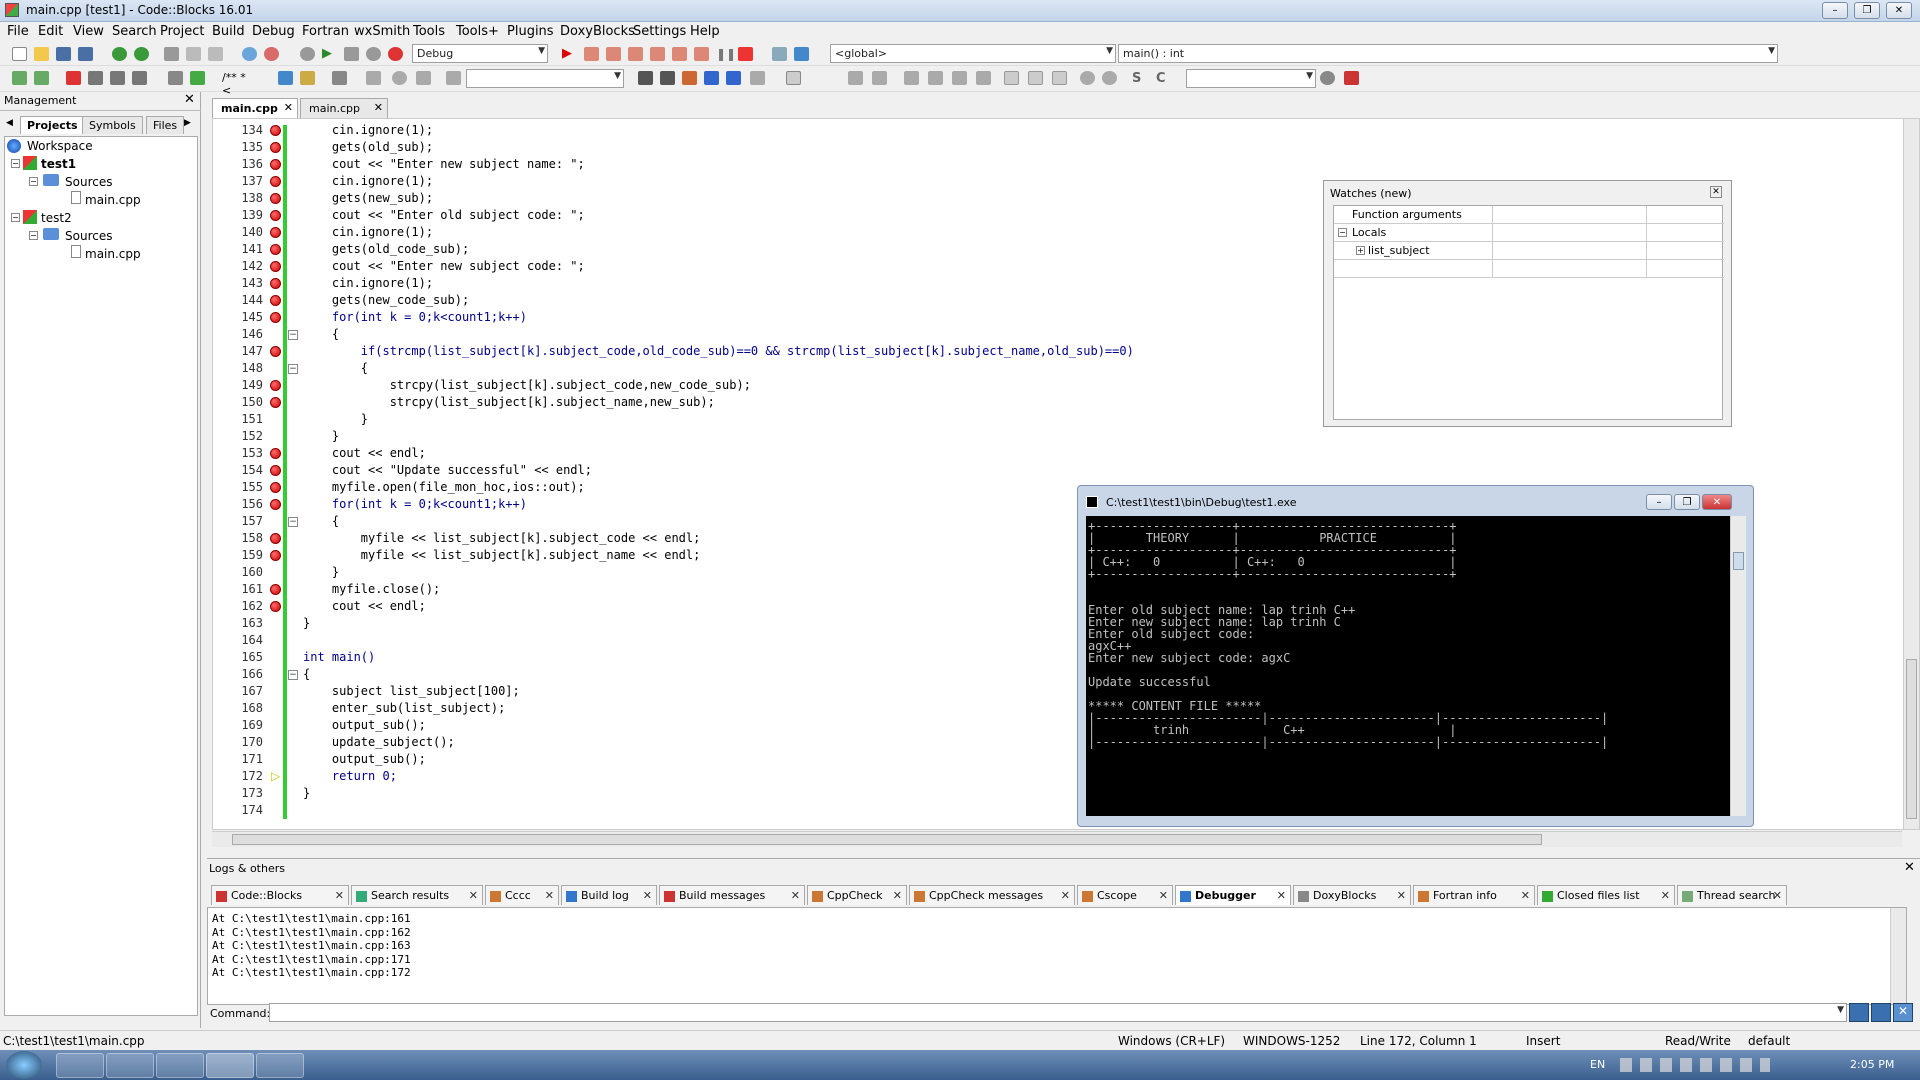 Image resolution: width=1920 pixels, height=1080 pixels. Describe the element at coordinates (801, 54) in the screenshot. I see `debug-info-icon` at that location.